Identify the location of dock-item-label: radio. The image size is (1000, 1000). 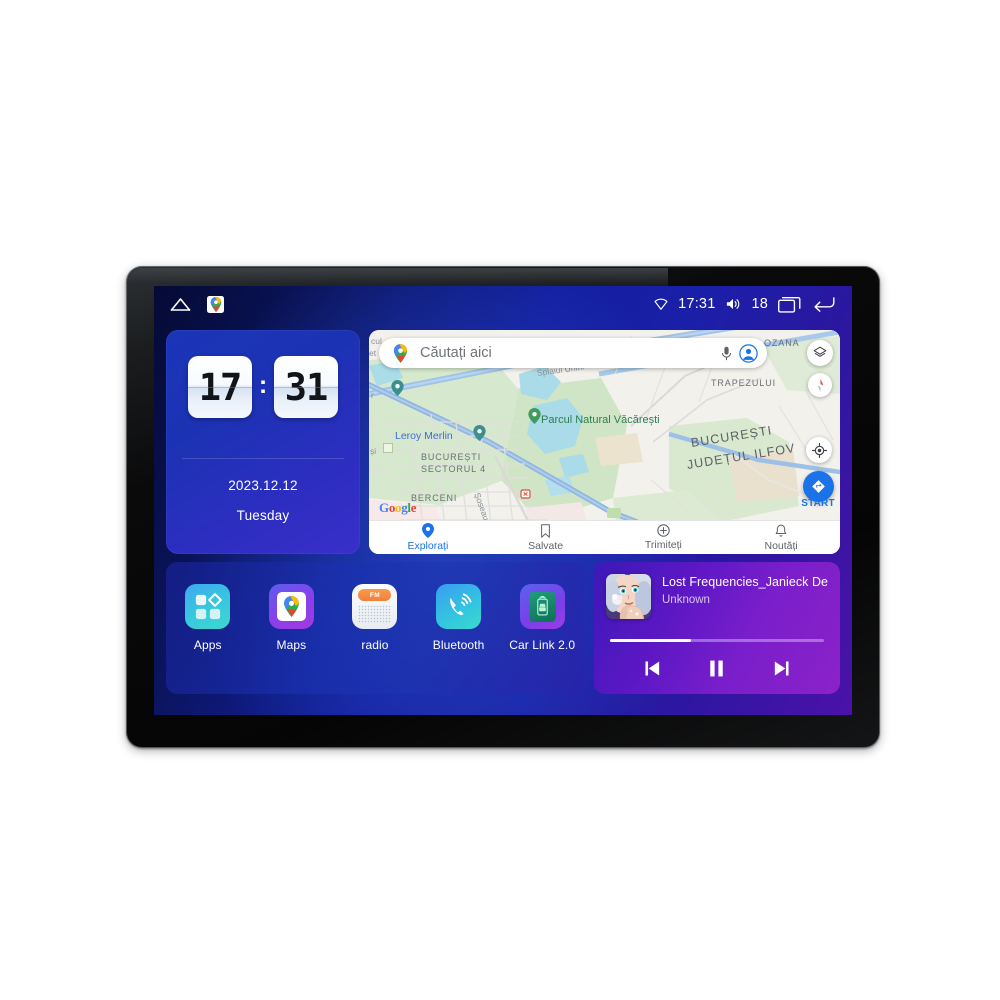
(375, 645).